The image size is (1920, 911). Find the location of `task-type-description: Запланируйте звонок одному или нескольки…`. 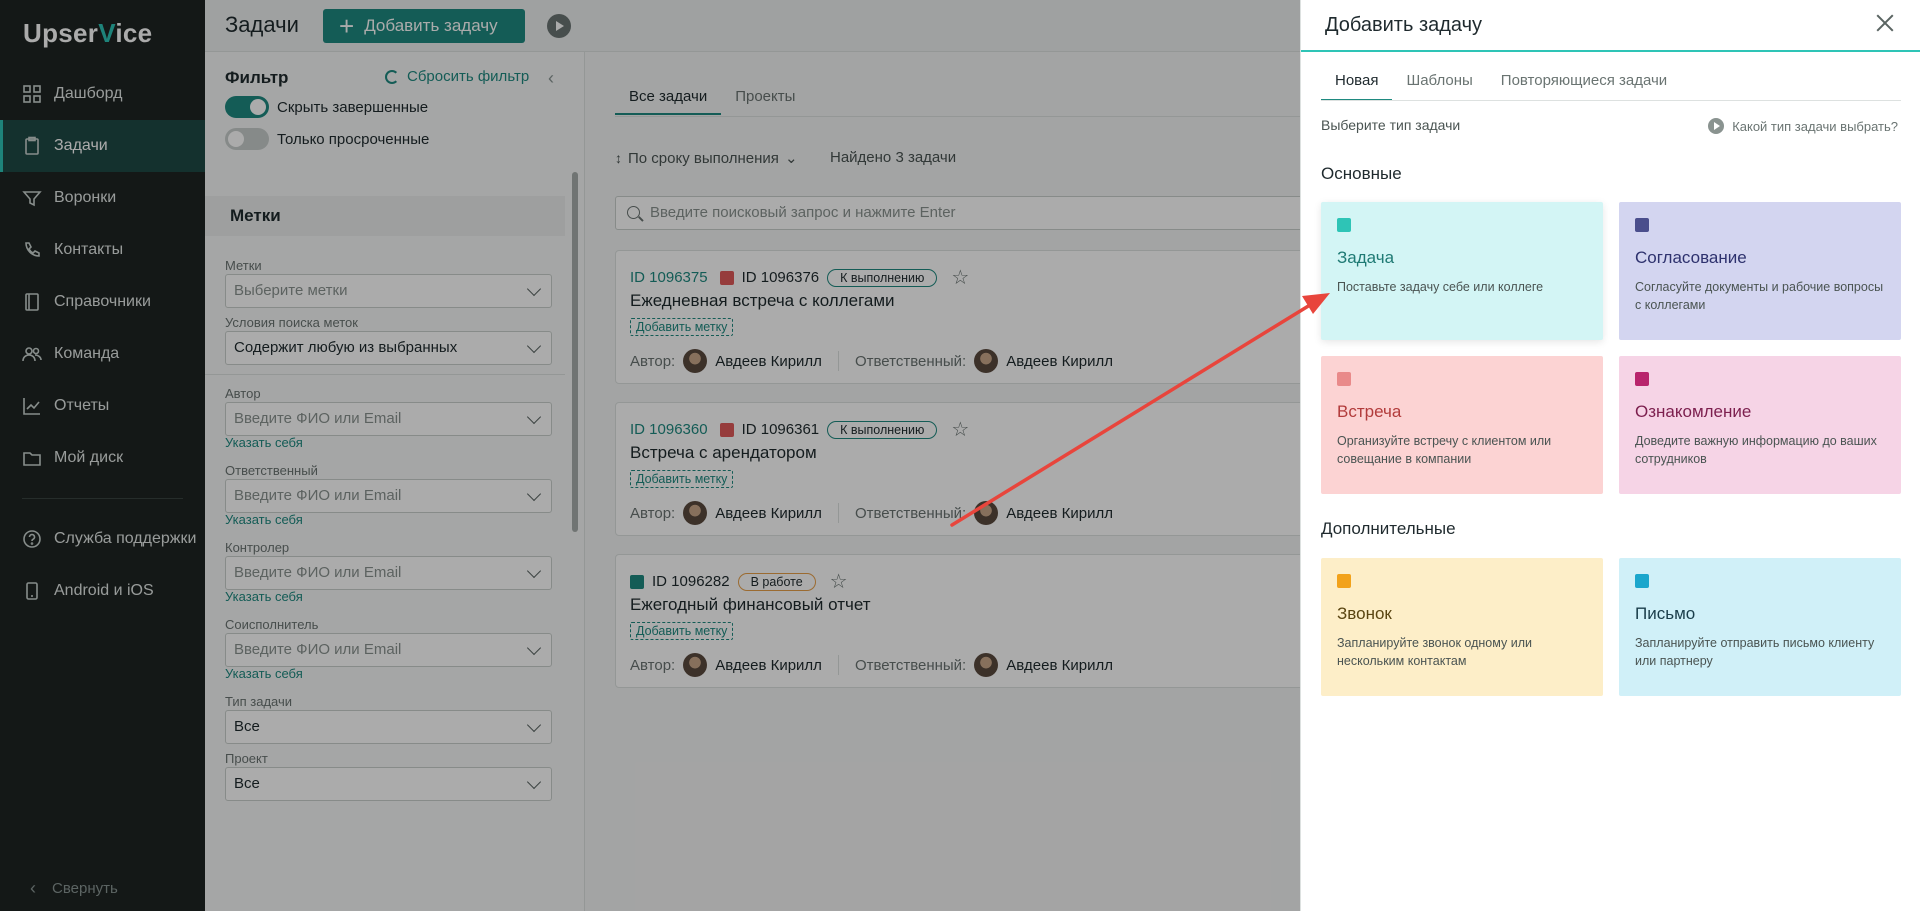

task-type-description: Запланируйте звонок одному или нескольки… is located at coordinates (1434, 652).